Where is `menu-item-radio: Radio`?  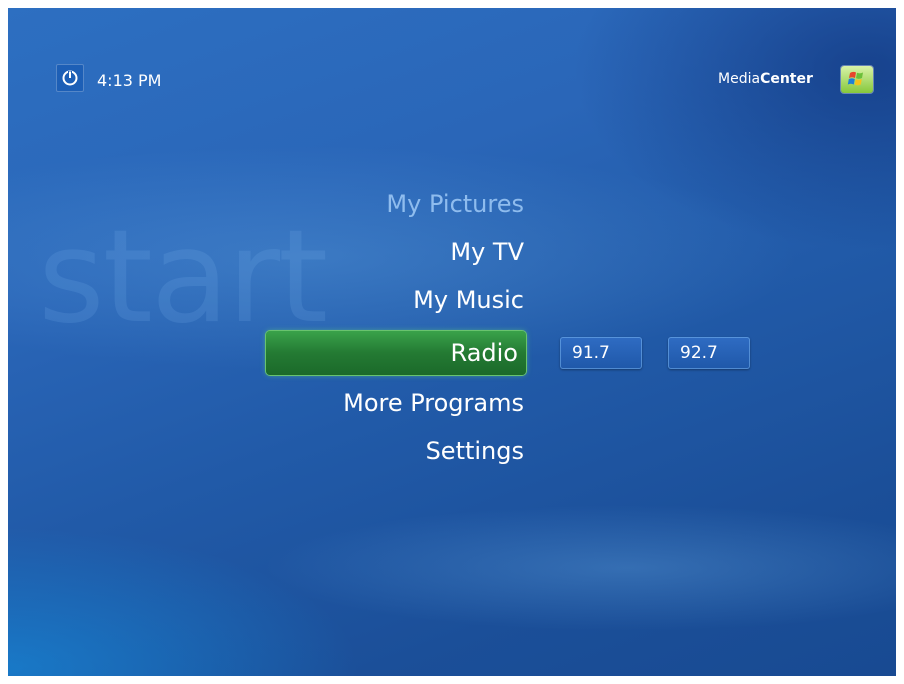
menu-item-radio: Radio is located at coordinates (396, 353).